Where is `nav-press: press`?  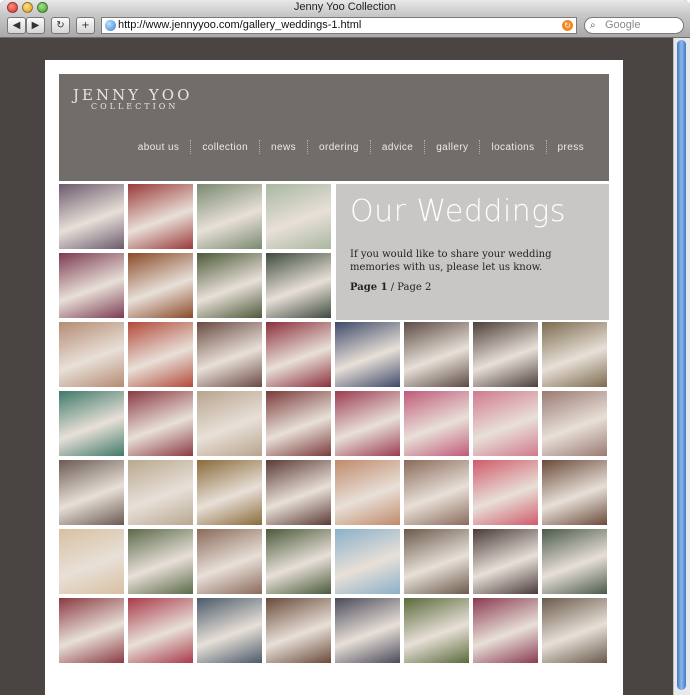
nav-press: press is located at coordinates (571, 147).